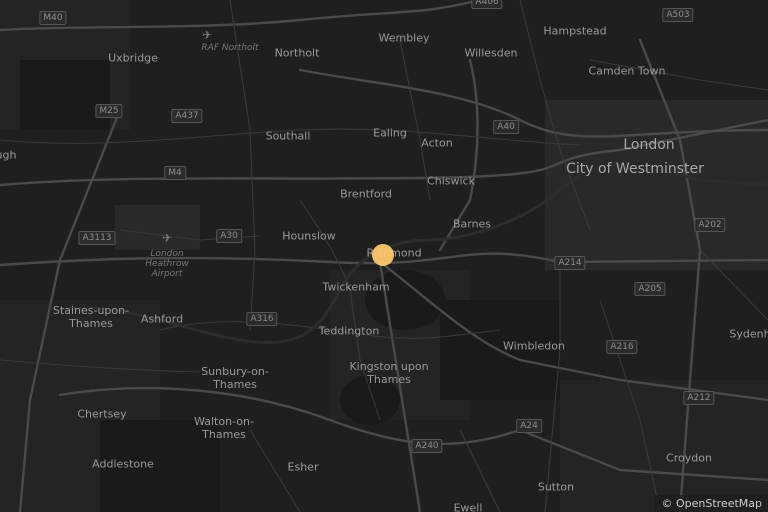  What do you see at coordinates (297, 53) in the screenshot?
I see `place-label: Northolt` at bounding box center [297, 53].